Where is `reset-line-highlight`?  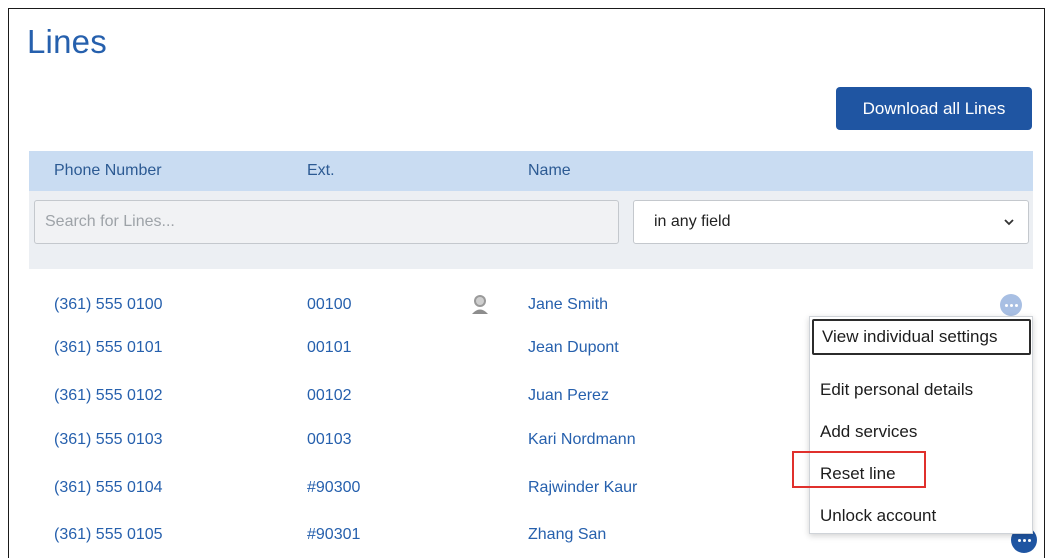
reset-line-highlight is located at coordinates (859, 469).